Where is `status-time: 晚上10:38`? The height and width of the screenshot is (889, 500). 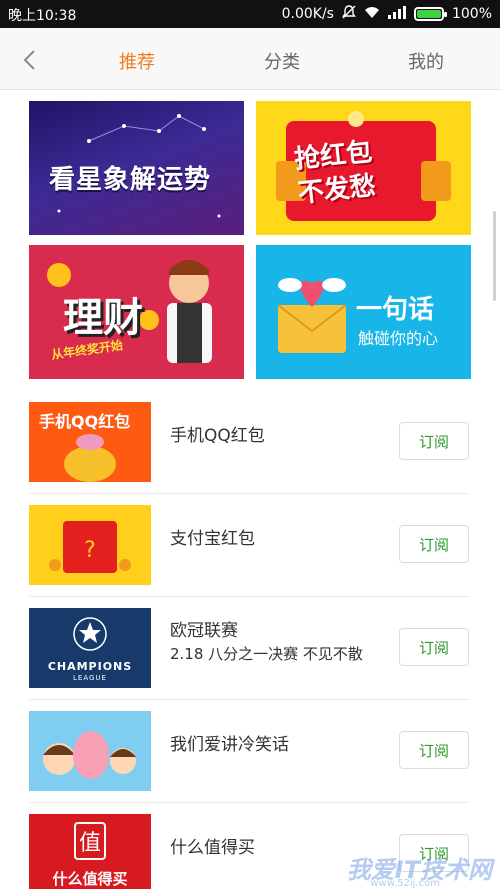 status-time: 晚上10:38 is located at coordinates (42, 16).